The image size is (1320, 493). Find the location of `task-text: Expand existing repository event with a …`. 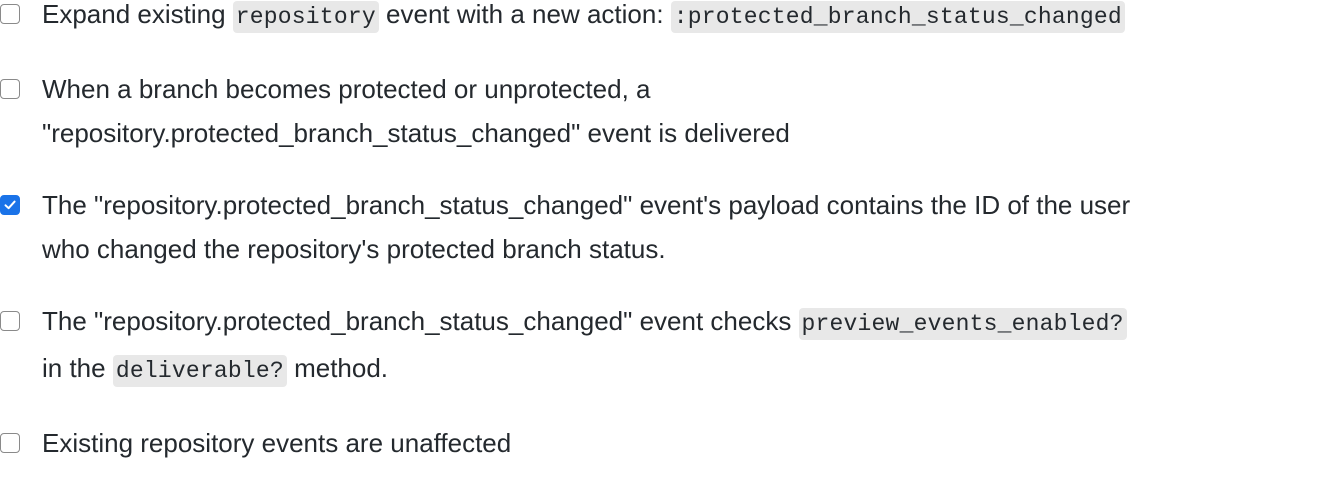

task-text: Expand existing repository event with a … is located at coordinates (681, 19).